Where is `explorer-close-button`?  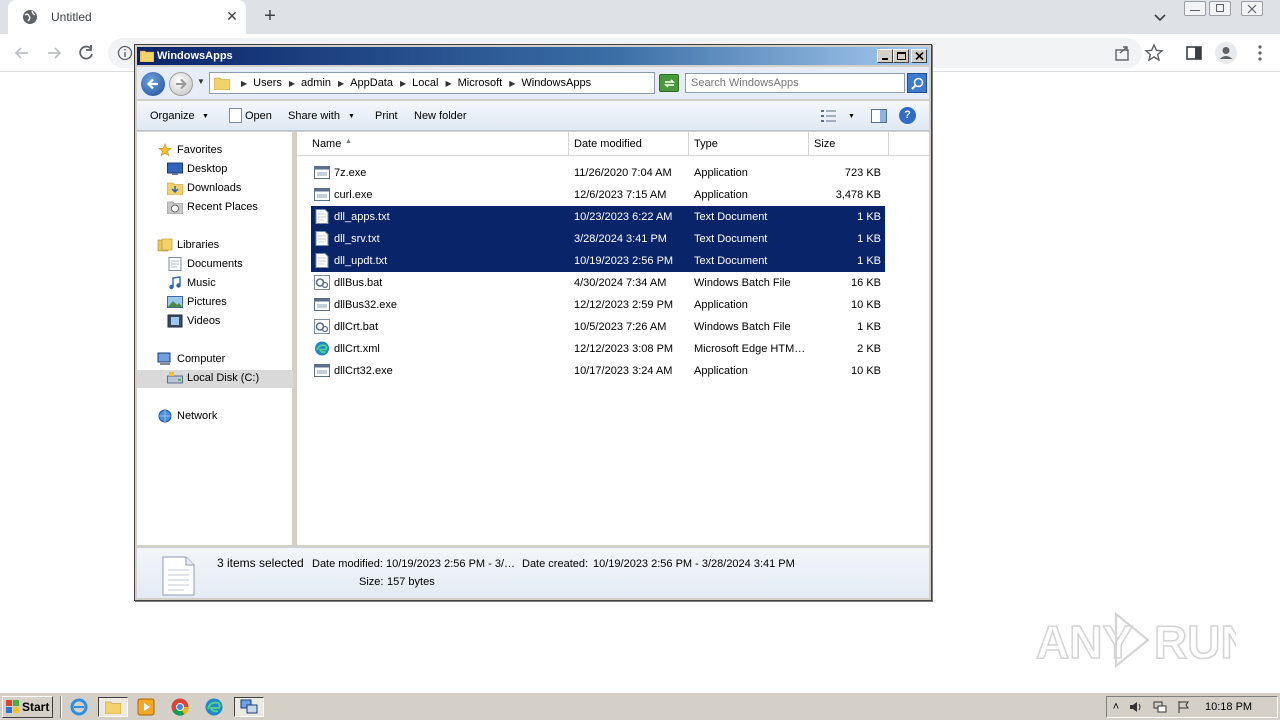 explorer-close-button is located at coordinates (919, 56).